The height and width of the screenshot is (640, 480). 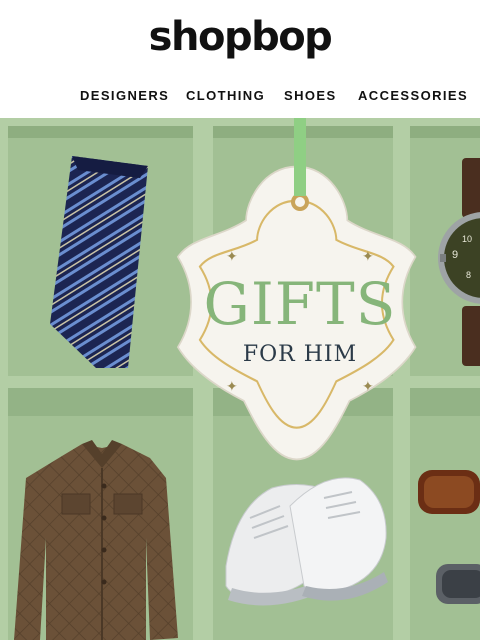 What do you see at coordinates (240, 37) in the screenshot?
I see `shopbop-logo: shopbop` at bounding box center [240, 37].